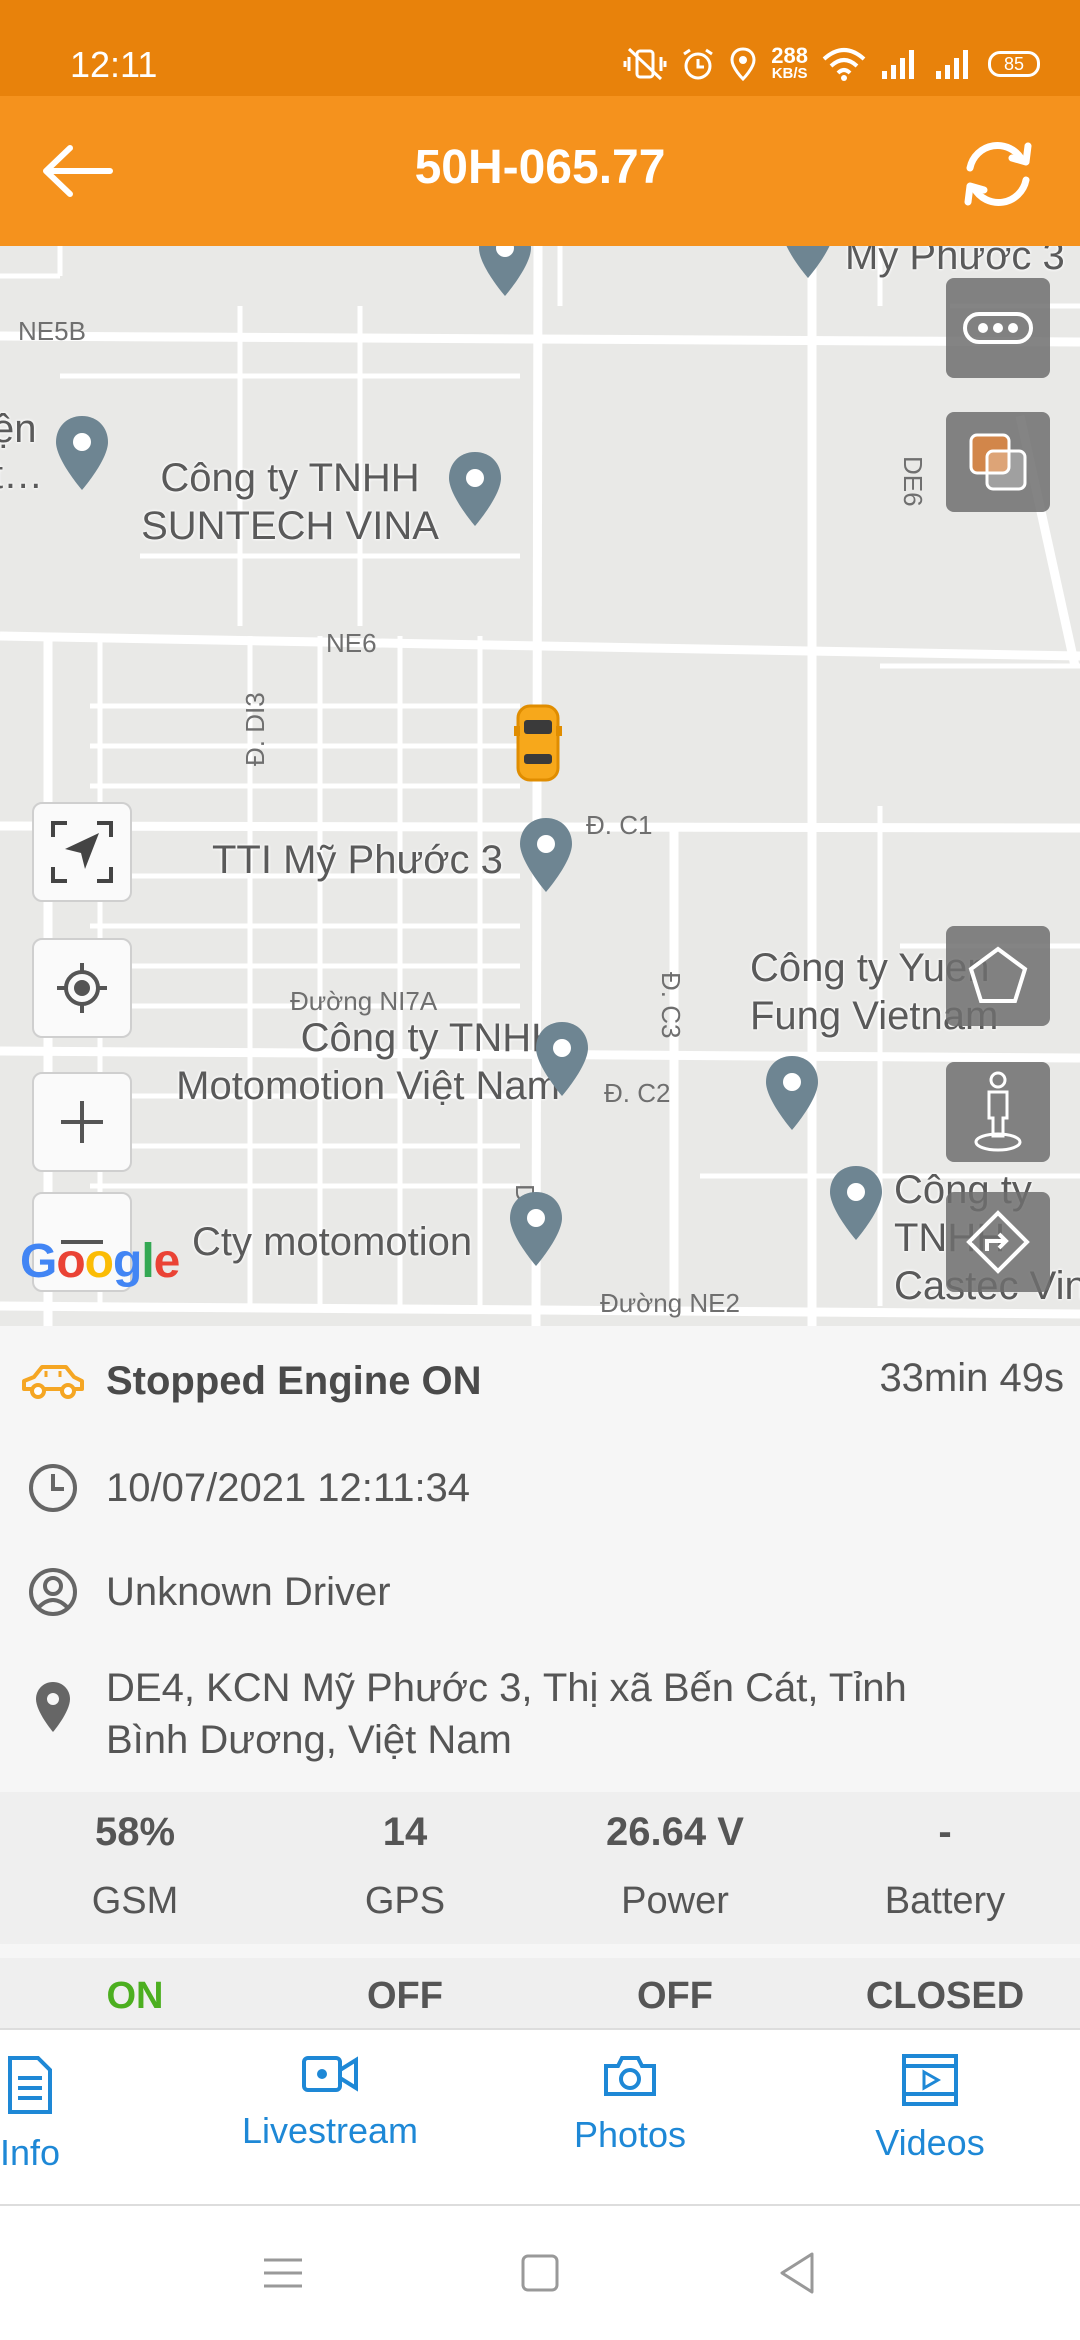 Image resolution: width=1080 pixels, height=2340 pixels. I want to click on app-bar: 50H-065.77, so click(540, 171).